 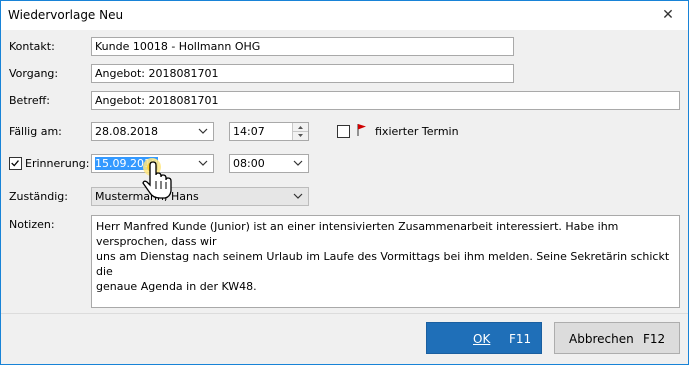 What do you see at coordinates (34, 73) in the screenshot?
I see `vorgang-label: Vorgang:` at bounding box center [34, 73].